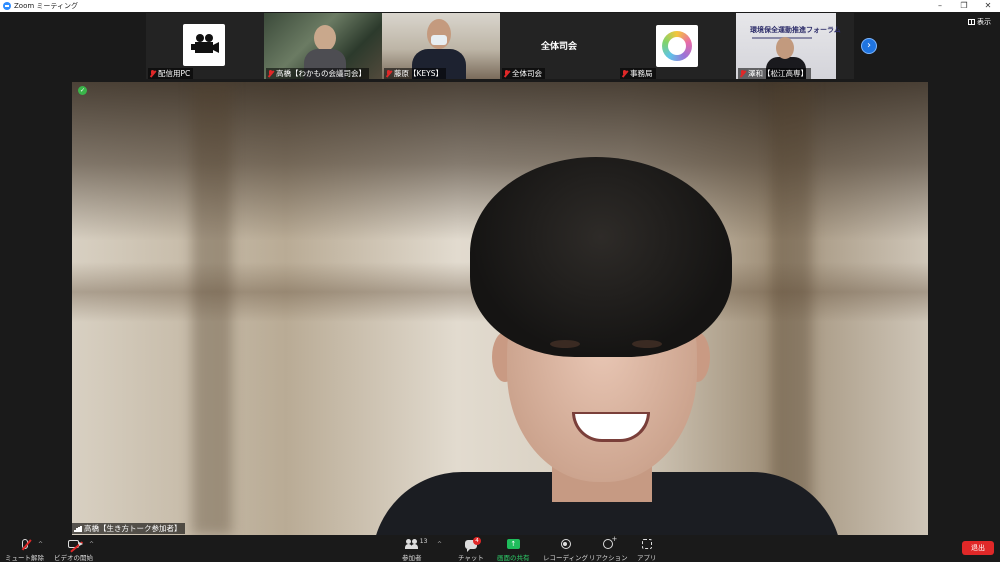 This screenshot has width=1000, height=562. What do you see at coordinates (26, 545) in the screenshot?
I see `microphone-off-icon` at bounding box center [26, 545].